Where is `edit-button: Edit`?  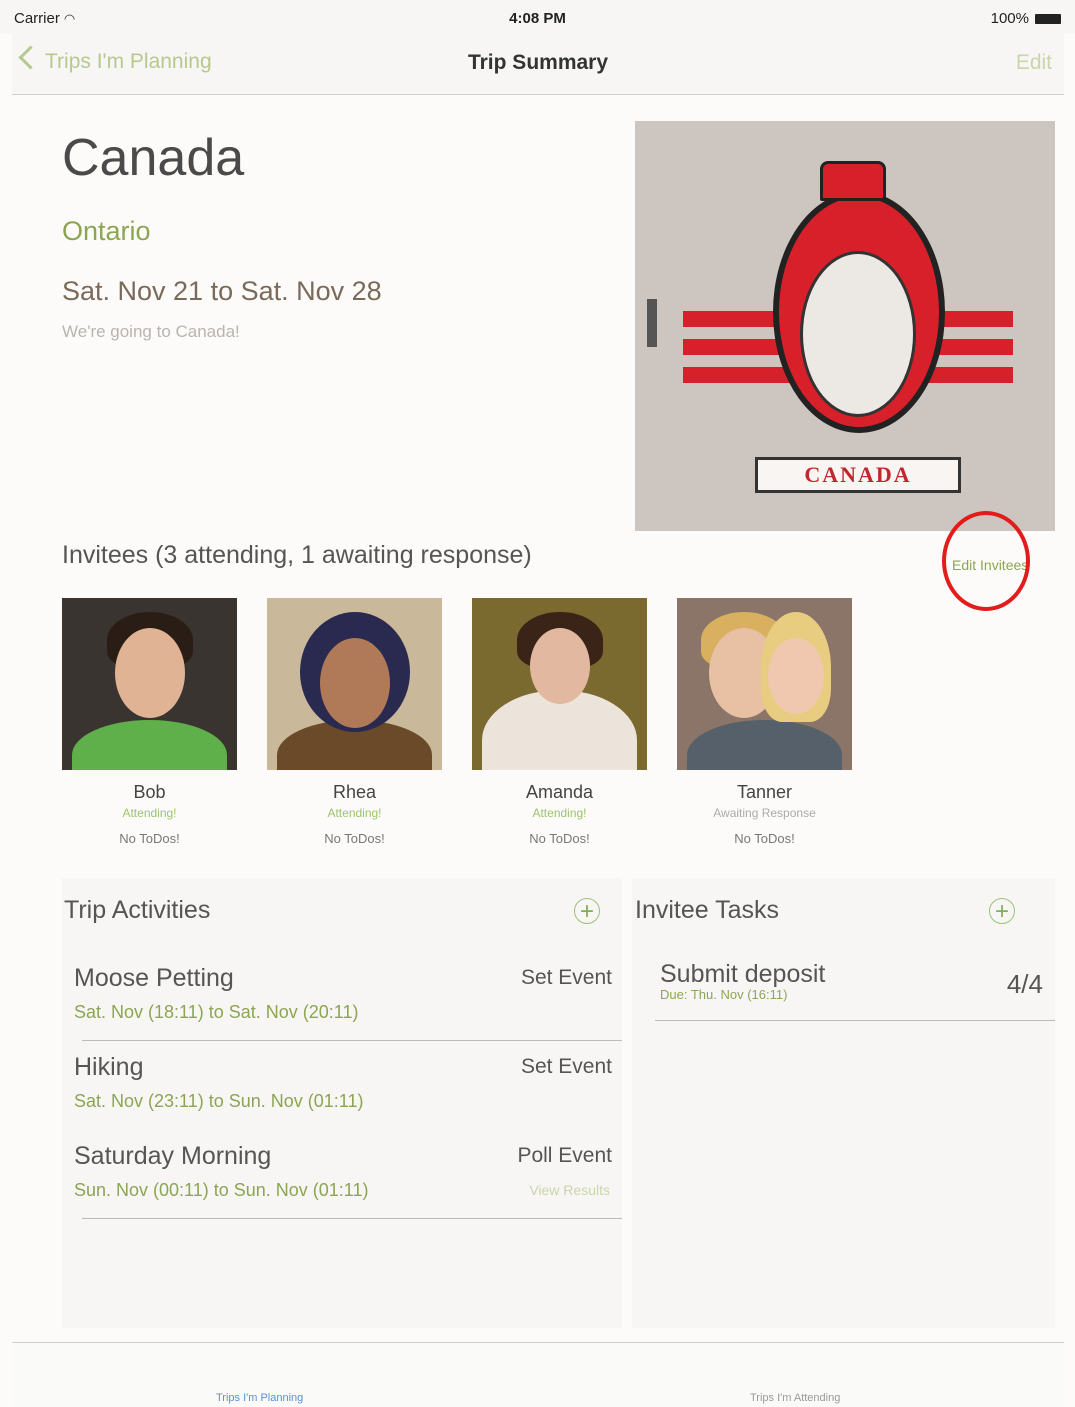
edit-button: Edit is located at coordinates (1034, 63).